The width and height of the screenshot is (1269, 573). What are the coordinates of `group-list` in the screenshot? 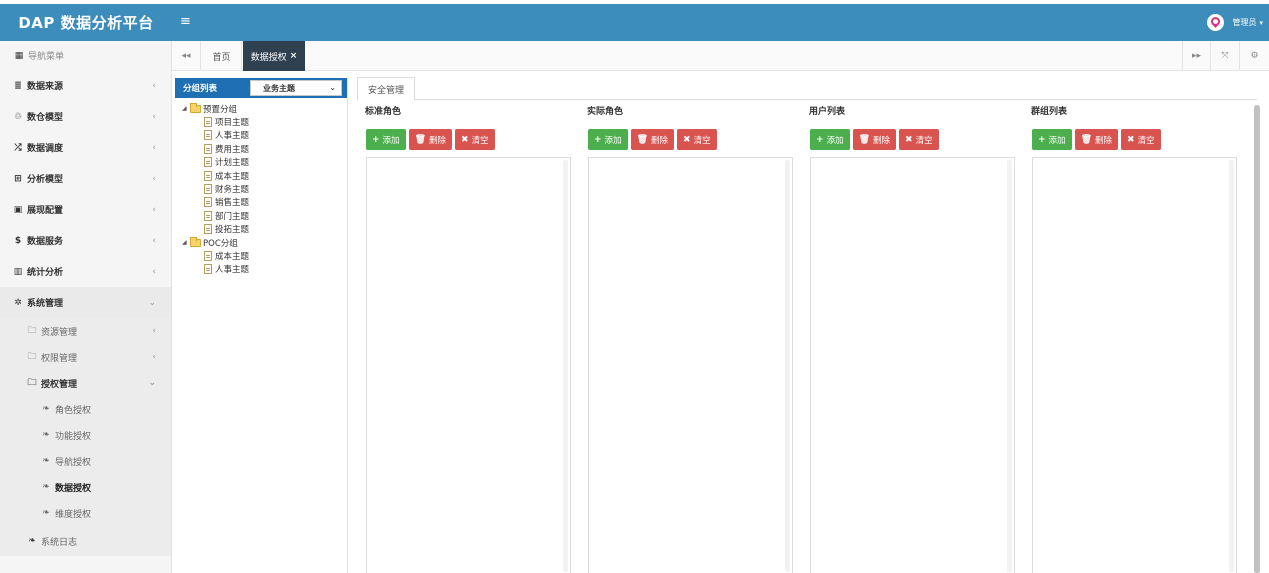 It's located at (1134, 365).